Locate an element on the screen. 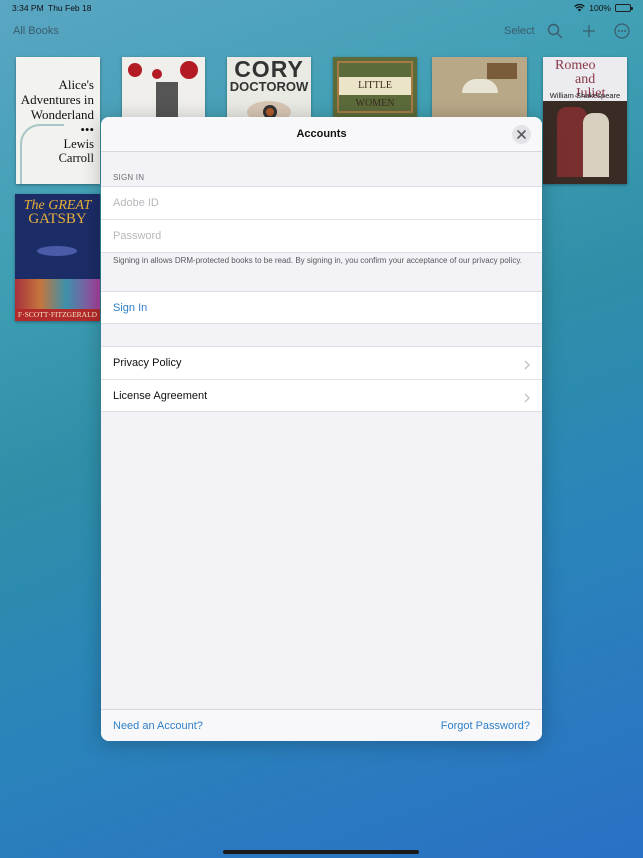 The height and width of the screenshot is (858, 643). book-great-gatsby: The GREAT GATSBY F·SCOTT·FITZGERALD is located at coordinates (57, 257).